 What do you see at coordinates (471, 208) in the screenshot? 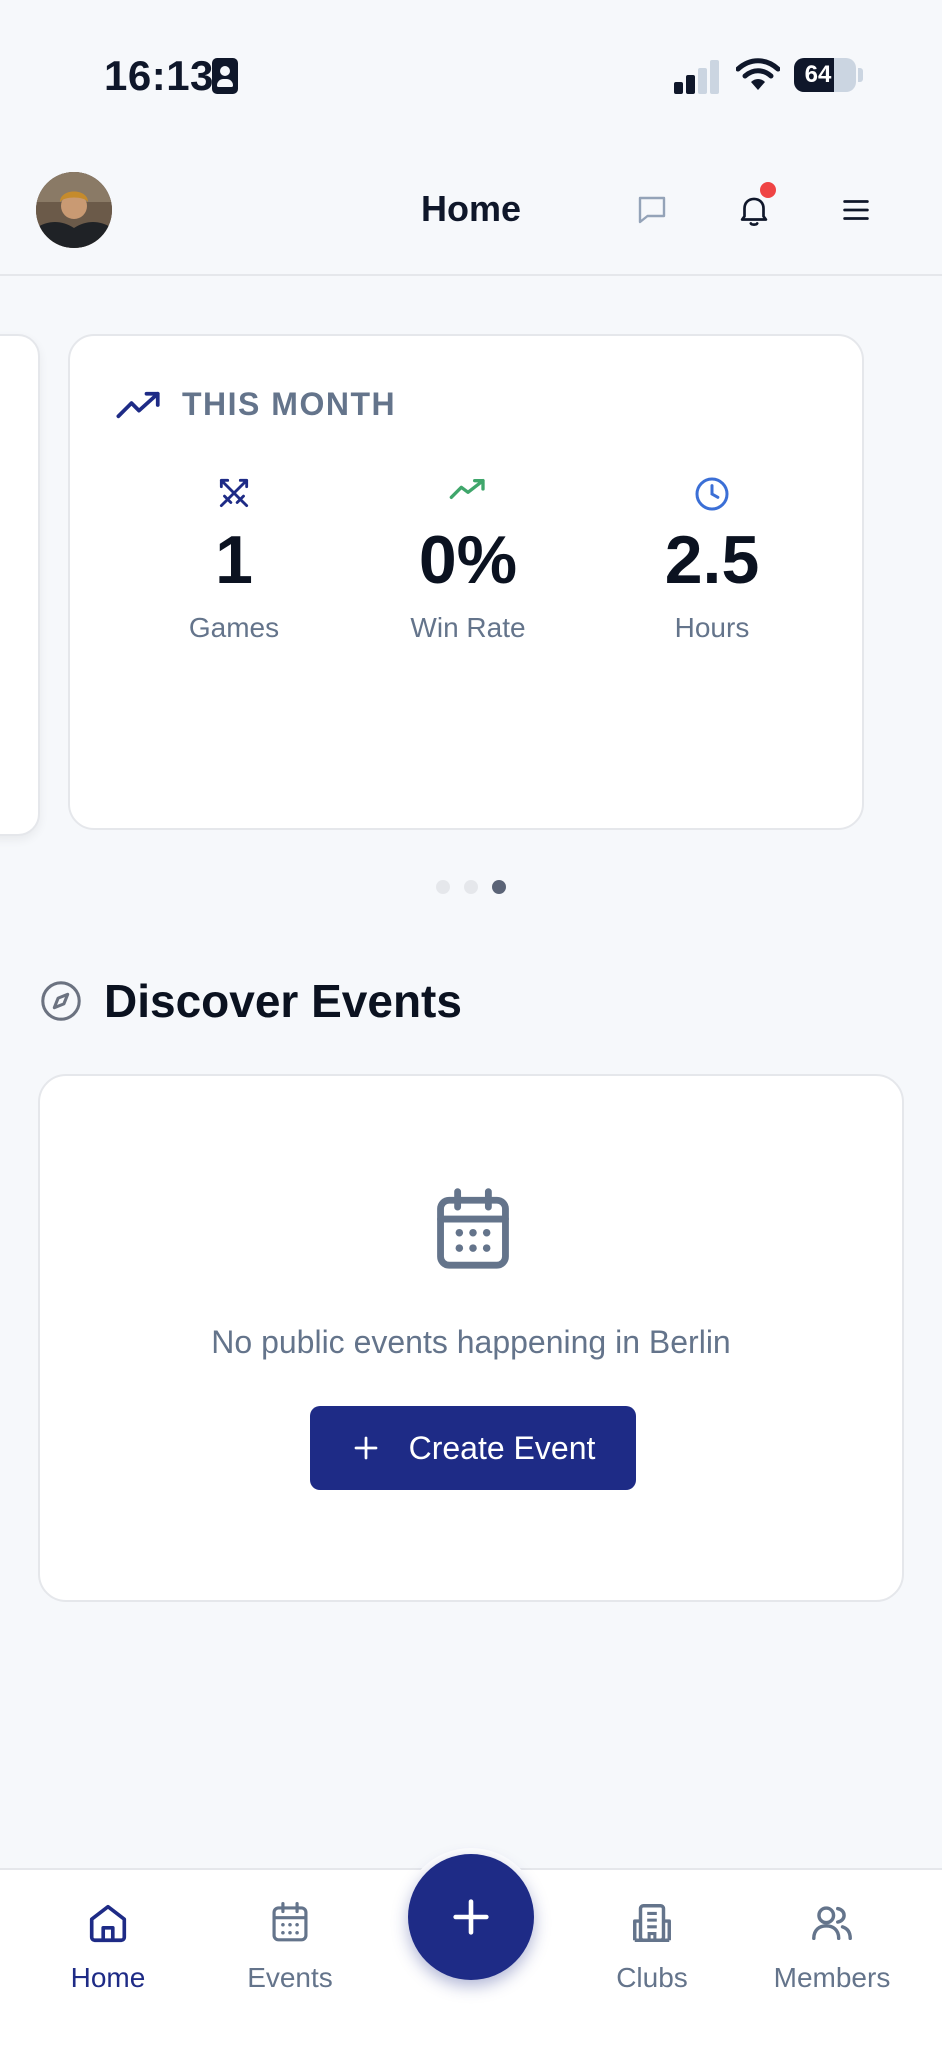
I see `page-title: Home` at bounding box center [471, 208].